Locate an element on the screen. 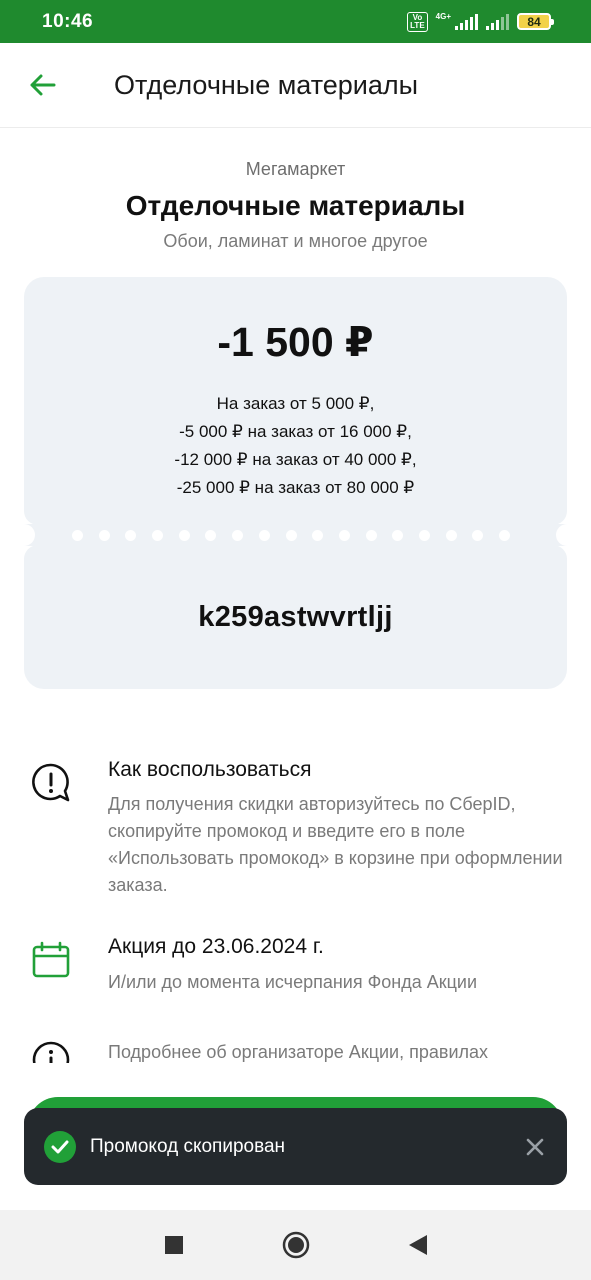 This screenshot has width=591, height=1280. signal-icon is located at coordinates (466, 21).